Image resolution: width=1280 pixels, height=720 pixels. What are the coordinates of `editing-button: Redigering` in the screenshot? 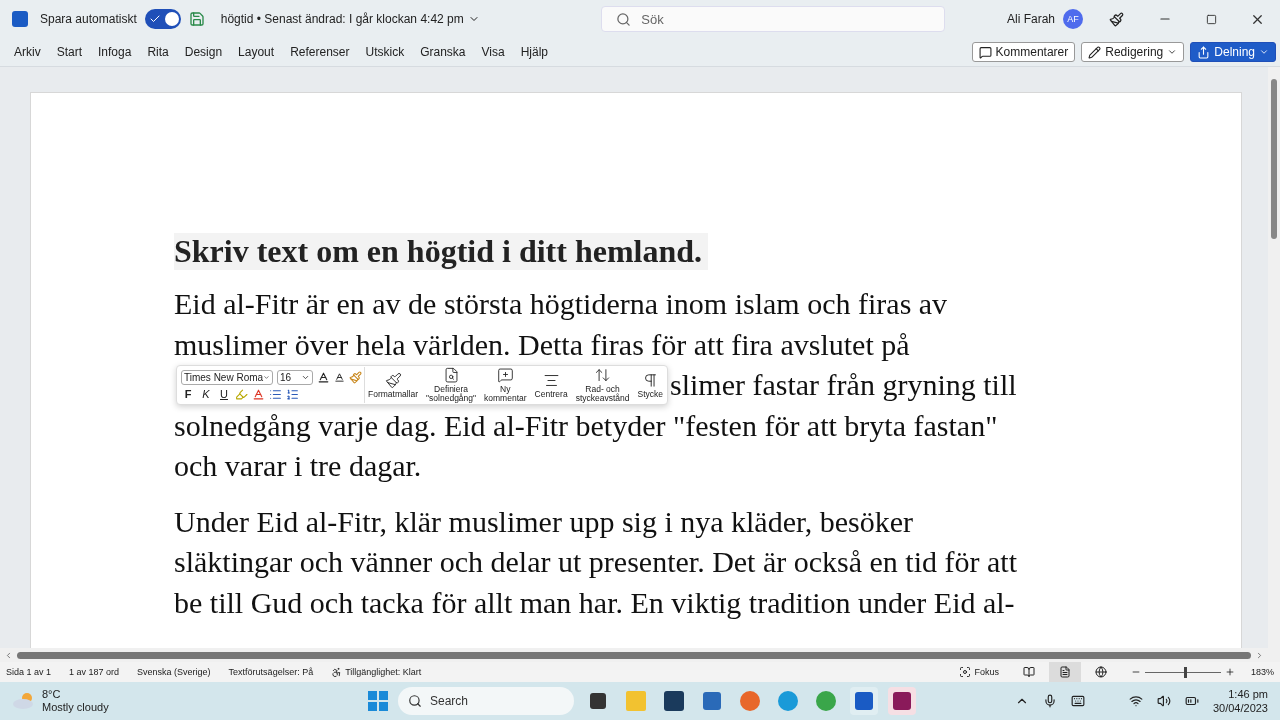 It's located at (1133, 52).